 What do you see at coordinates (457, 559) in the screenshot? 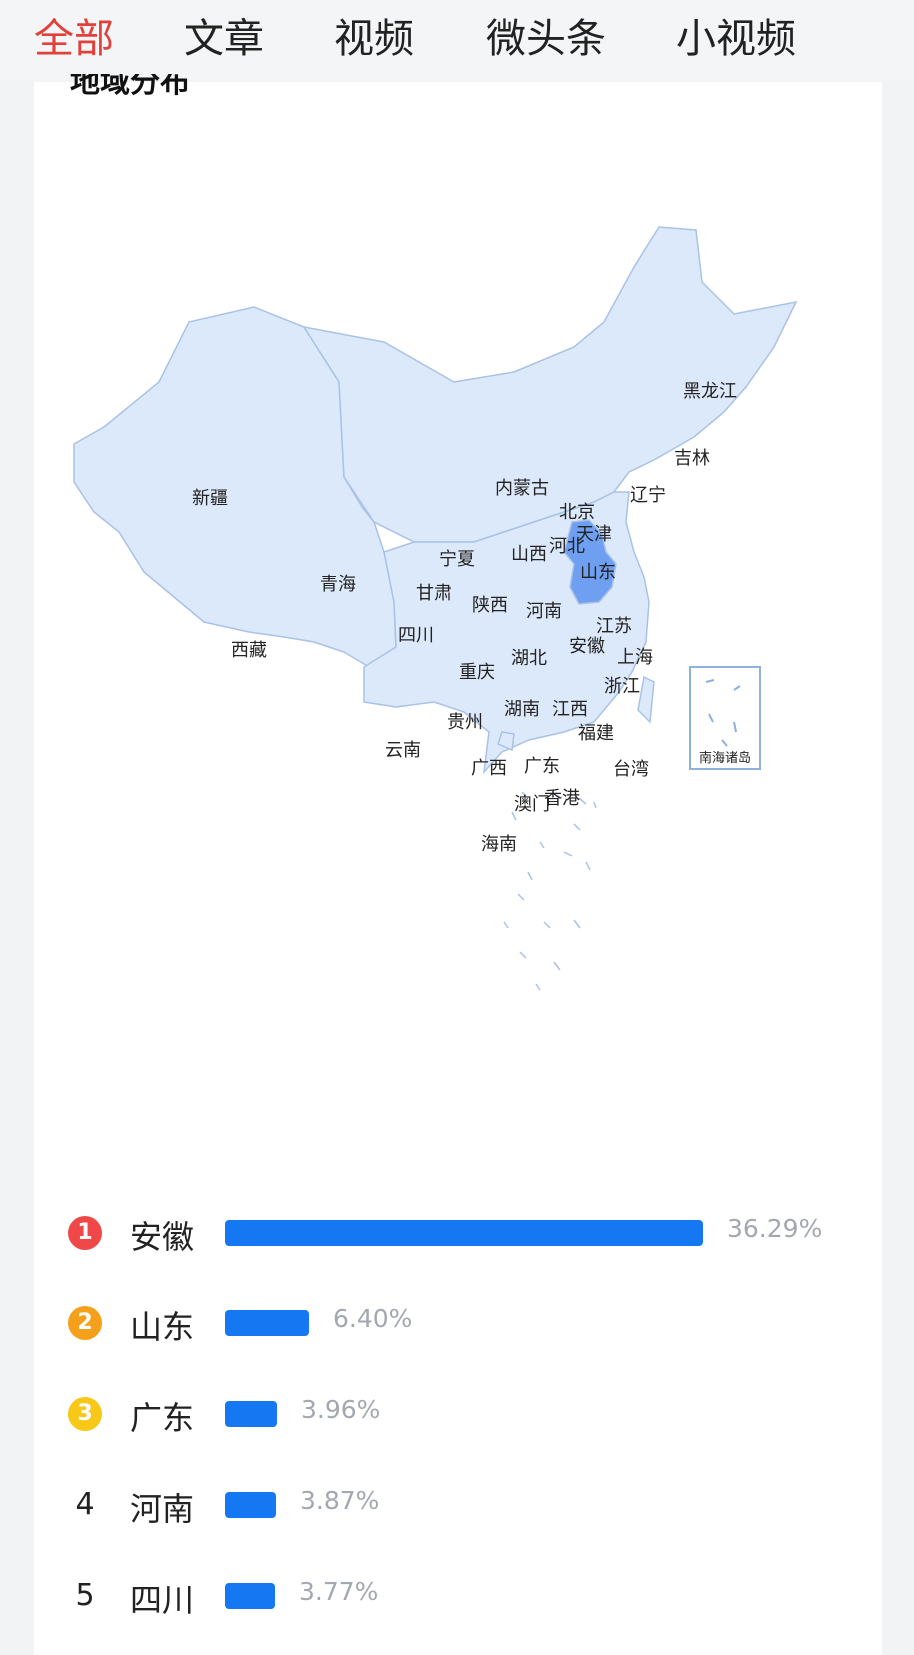
I see `label-ningxia: 宁夏` at bounding box center [457, 559].